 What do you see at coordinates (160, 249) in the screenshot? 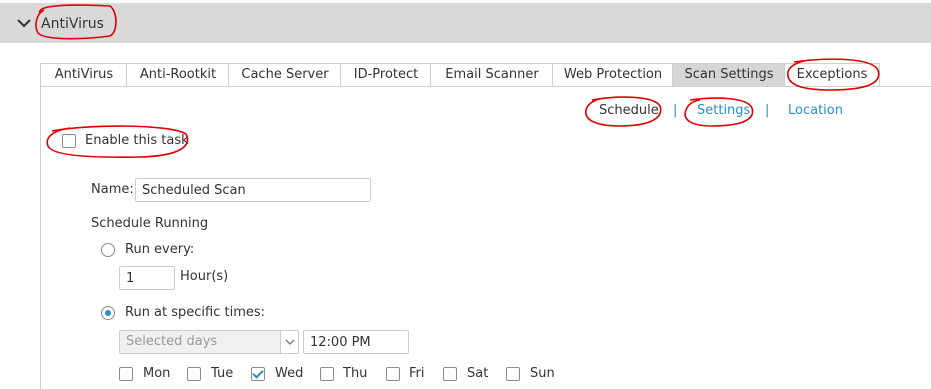
I see `run-every-label: Run every:` at bounding box center [160, 249].